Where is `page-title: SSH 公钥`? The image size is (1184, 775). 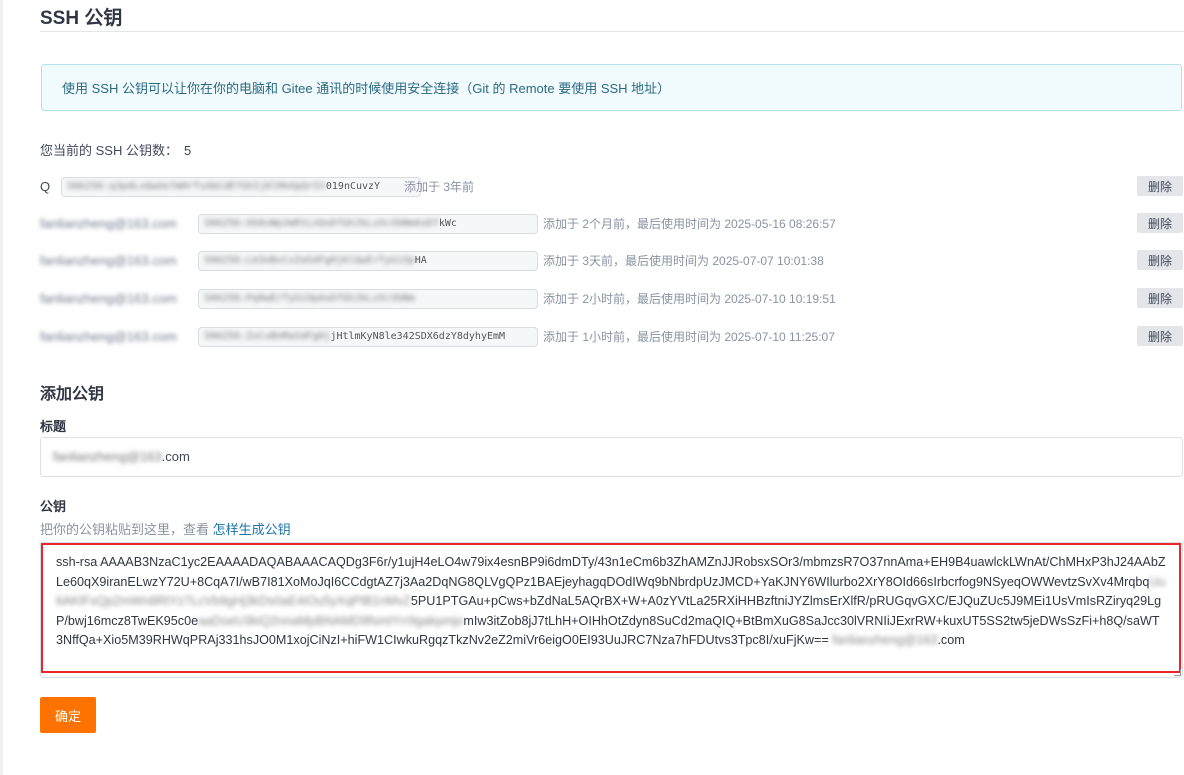
page-title: SSH 公钥 is located at coordinates (81, 18).